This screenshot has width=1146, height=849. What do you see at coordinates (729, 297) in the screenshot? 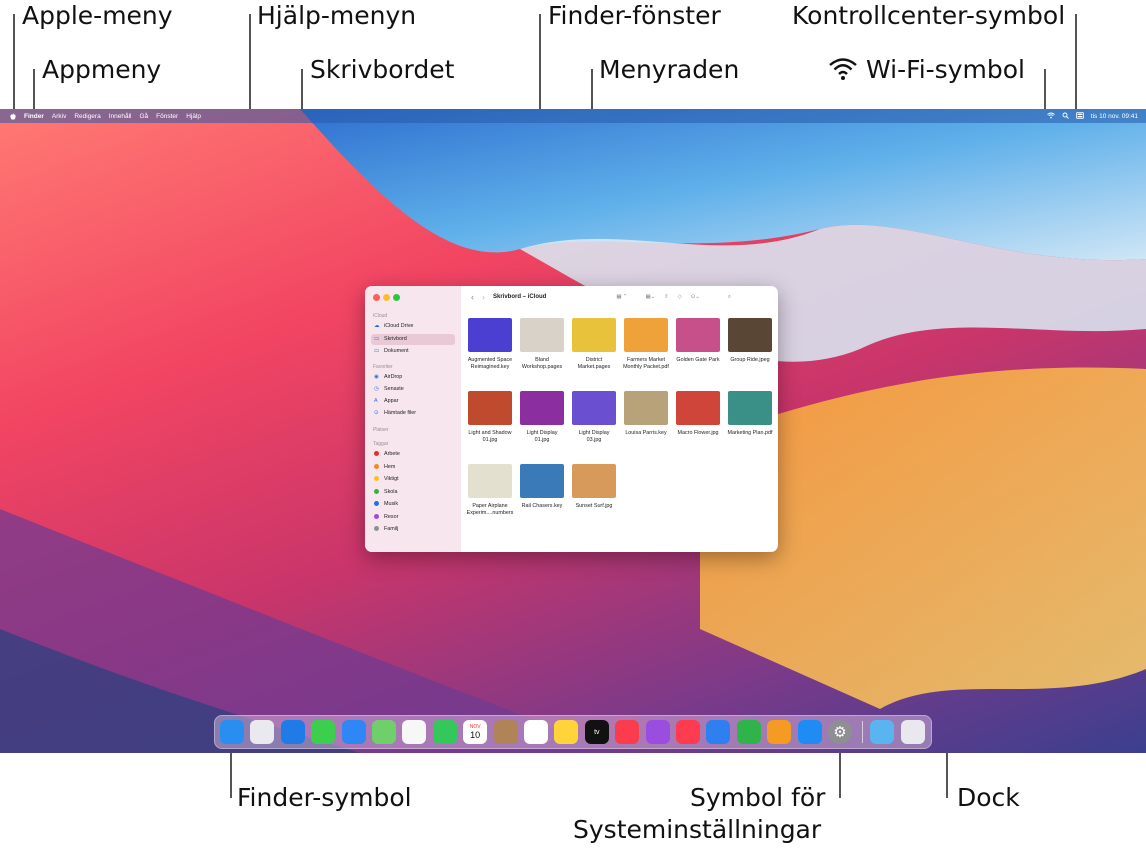
I see `search-icon: ⌕` at bounding box center [729, 297].